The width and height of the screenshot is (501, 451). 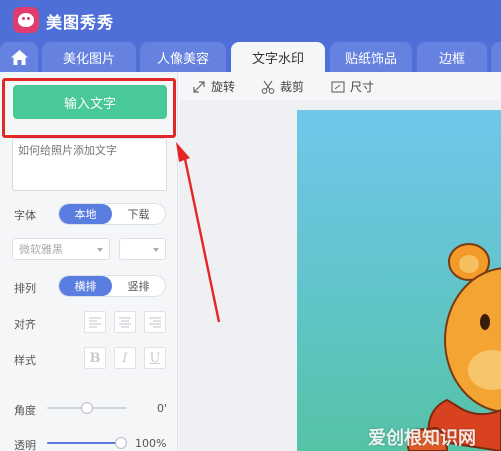 What do you see at coordinates (89, 164) in the screenshot?
I see `text-input` at bounding box center [89, 164].